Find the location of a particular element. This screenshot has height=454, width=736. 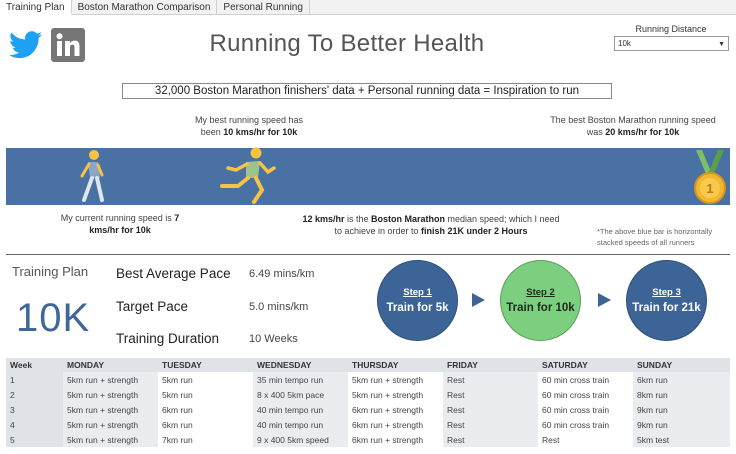

step-2-text: Train for 10k is located at coordinates (540, 308).